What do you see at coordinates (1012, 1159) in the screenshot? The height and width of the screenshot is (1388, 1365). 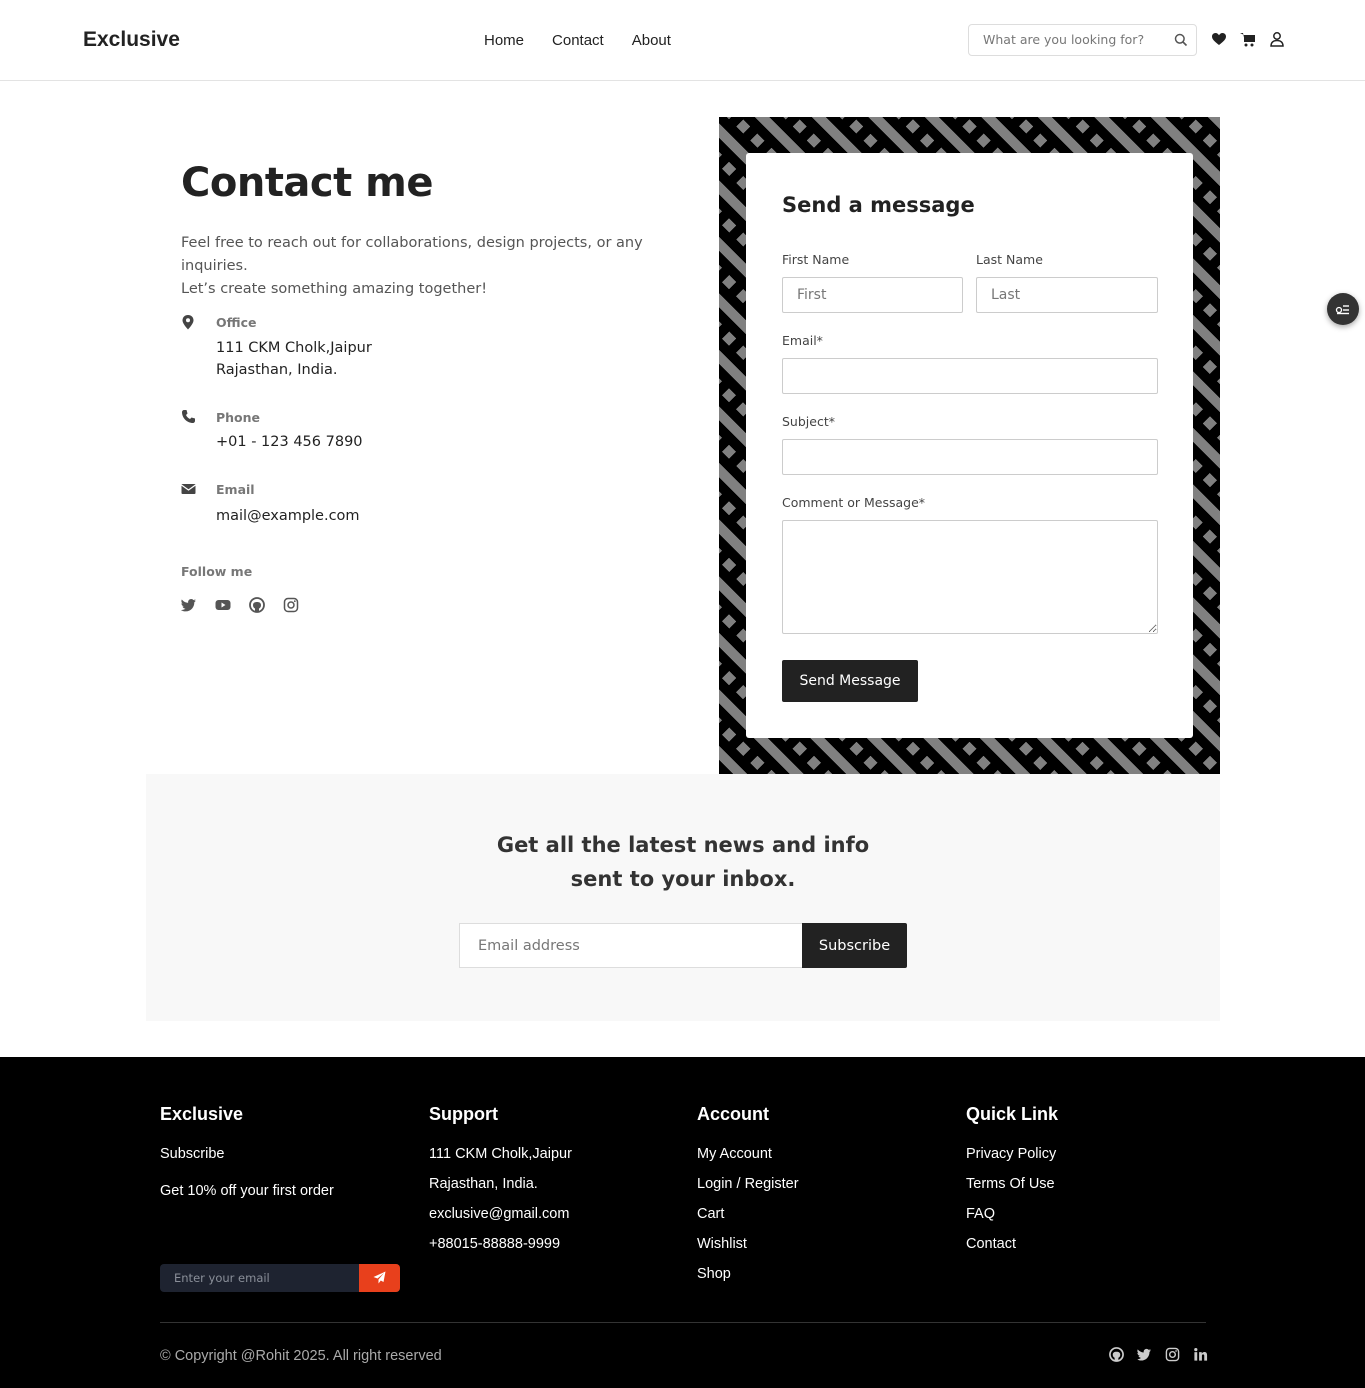 I see `footer-link-privacy-policy: Privacy Policy` at bounding box center [1012, 1159].